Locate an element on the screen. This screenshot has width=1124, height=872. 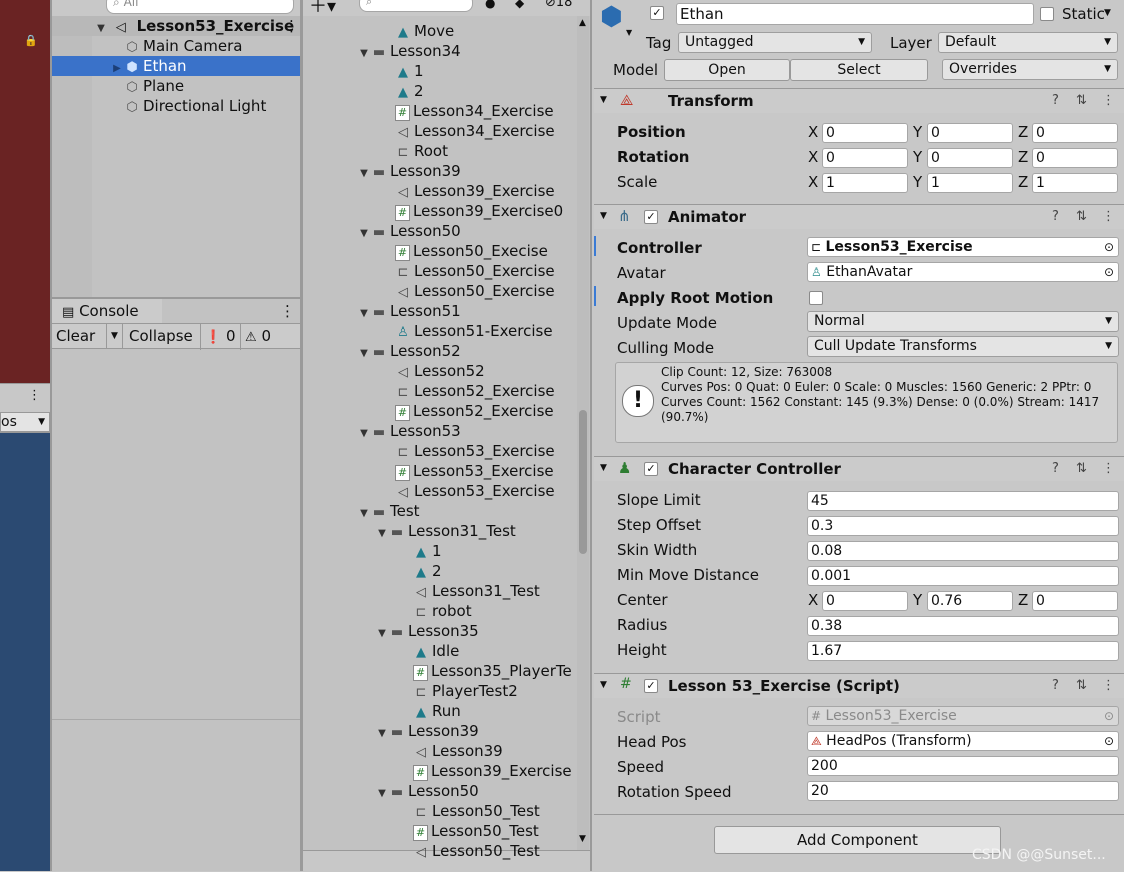
project-asset: # Lesson39_Exercise is located at coordinates (483, 771).